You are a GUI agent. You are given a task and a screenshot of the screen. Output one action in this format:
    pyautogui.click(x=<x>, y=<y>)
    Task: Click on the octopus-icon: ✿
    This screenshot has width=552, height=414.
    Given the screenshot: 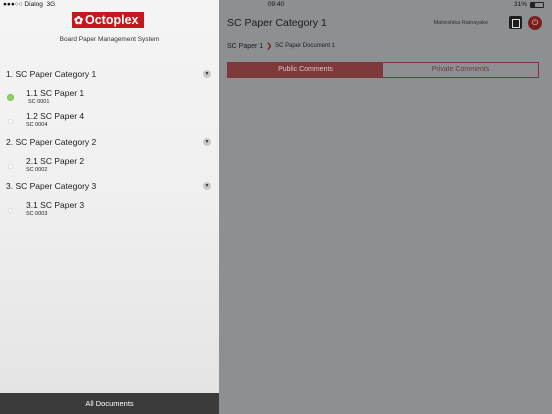 What is the action you would take?
    pyautogui.click(x=79, y=21)
    